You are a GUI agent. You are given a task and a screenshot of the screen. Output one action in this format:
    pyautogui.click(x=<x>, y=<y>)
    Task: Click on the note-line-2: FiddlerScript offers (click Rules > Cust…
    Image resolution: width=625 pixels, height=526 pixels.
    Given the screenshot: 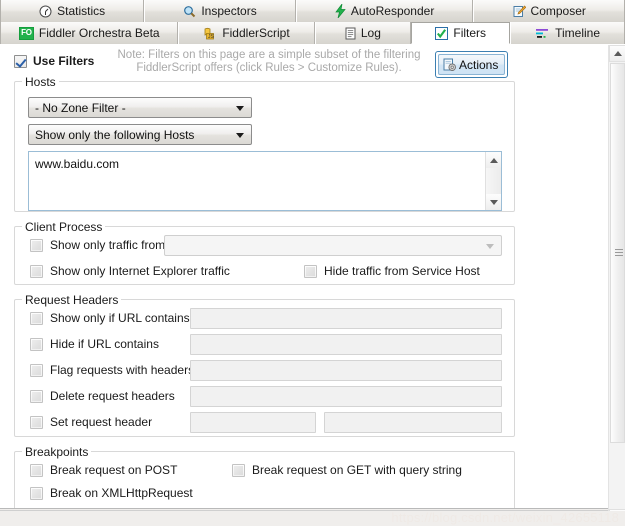 What is the action you would take?
    pyautogui.click(x=269, y=68)
    